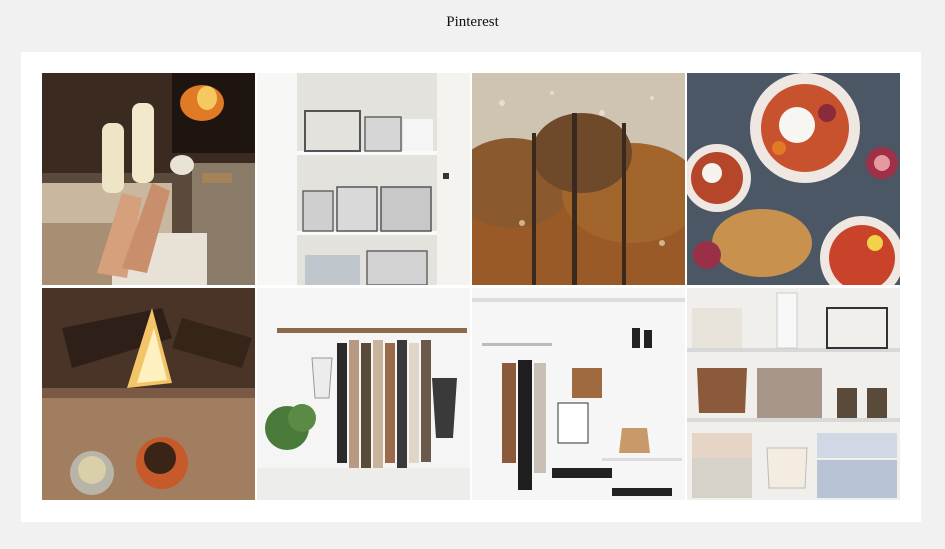 The image size is (945, 549). What do you see at coordinates (793, 394) in the screenshot?
I see `shelves-folded-sweaters-photo` at bounding box center [793, 394].